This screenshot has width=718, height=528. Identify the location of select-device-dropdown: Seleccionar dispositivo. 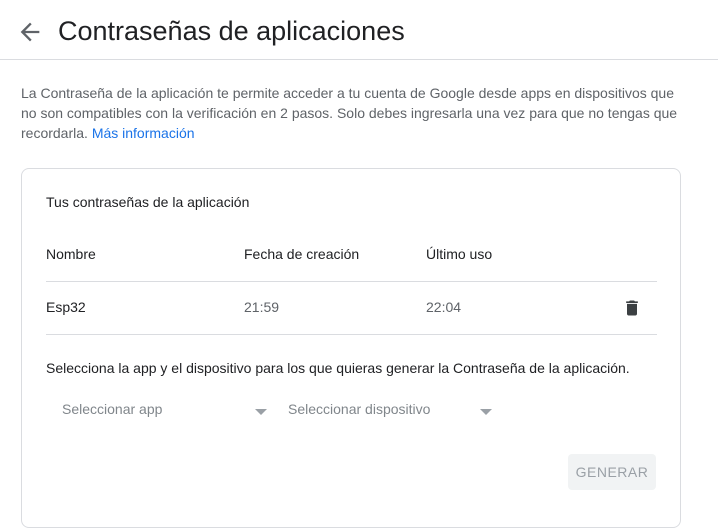
(384, 411).